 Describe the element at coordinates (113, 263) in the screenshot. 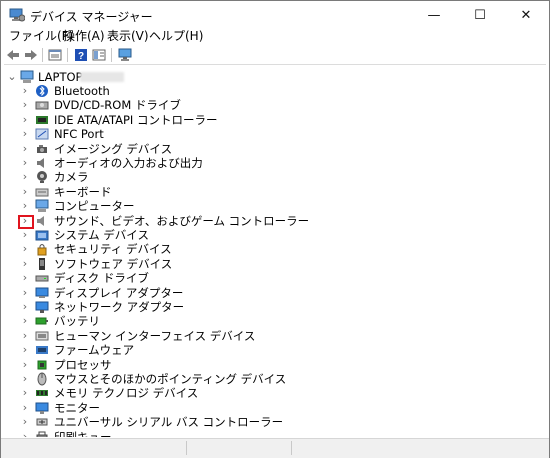

I see `tree-item-label: ソフトウェア デバイス` at that location.